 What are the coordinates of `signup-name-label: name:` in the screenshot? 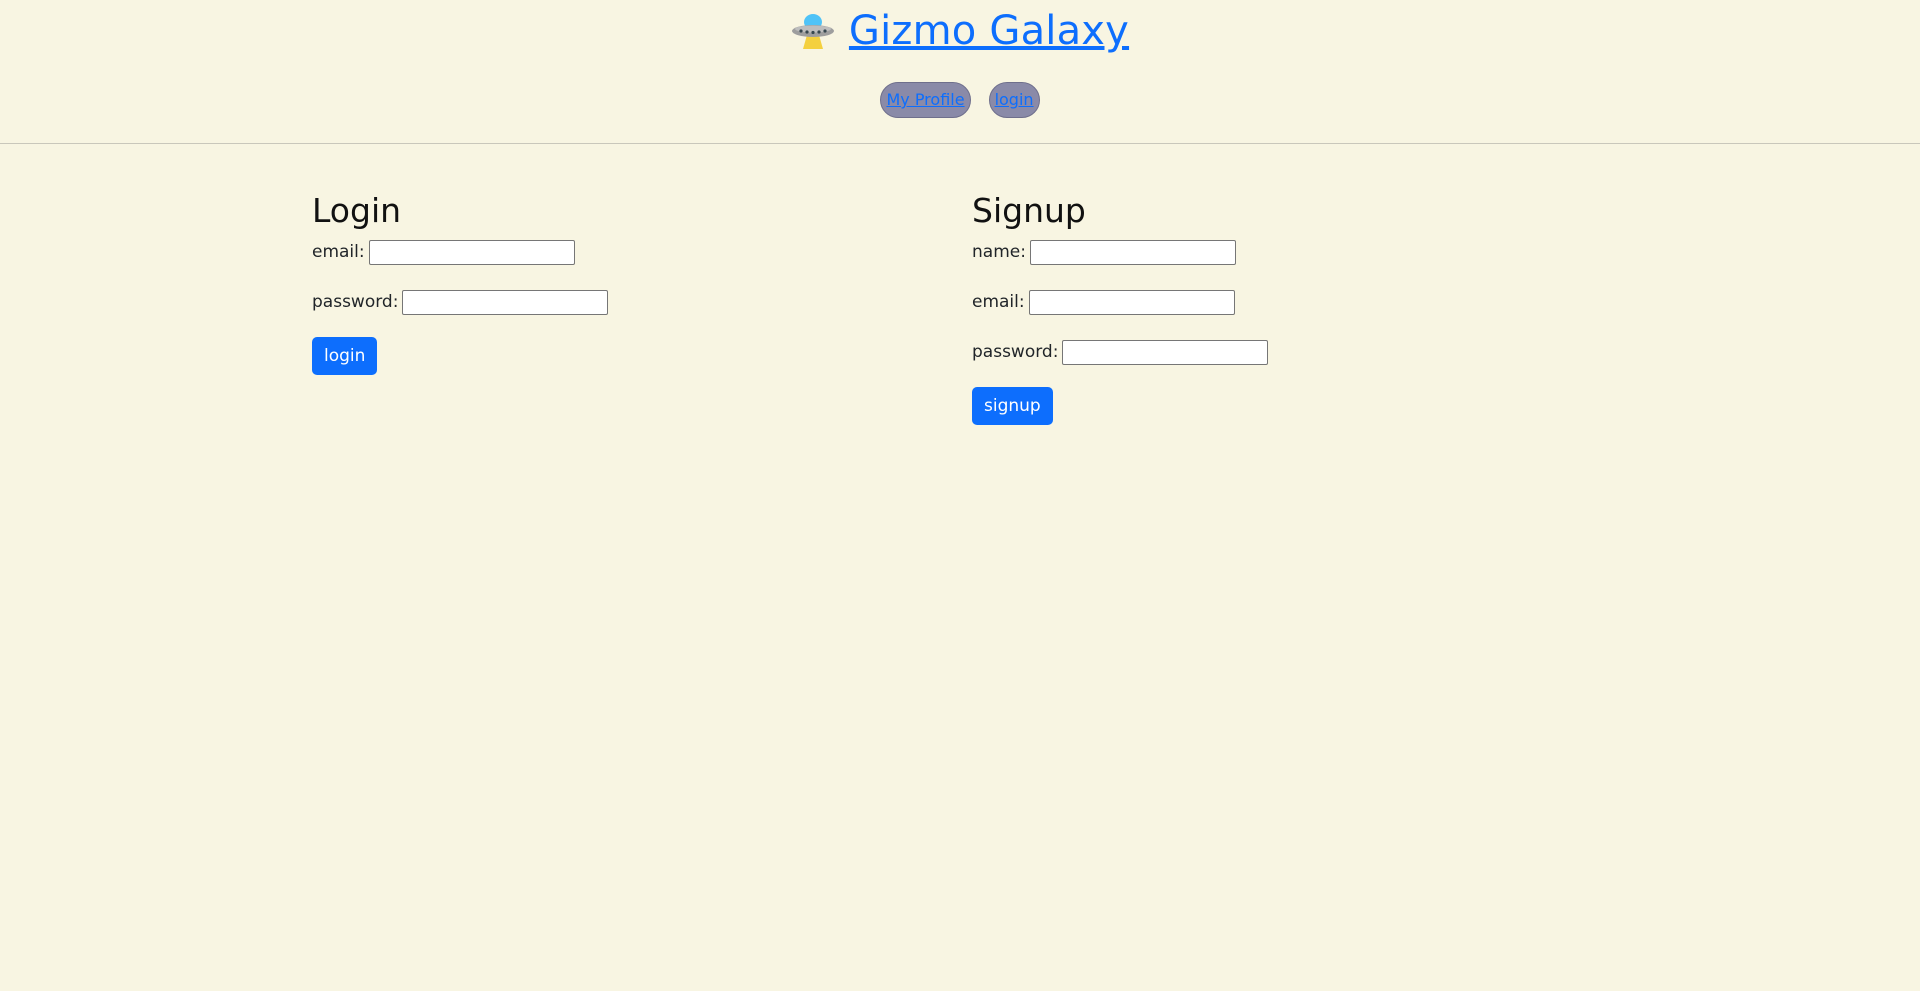 It's located at (999, 252).